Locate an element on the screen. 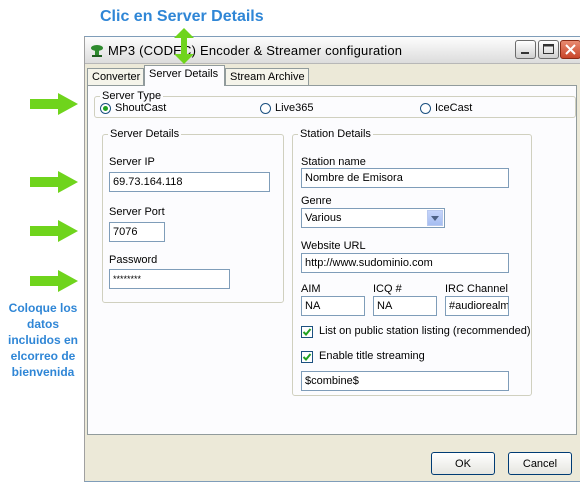  chevron-down-icon is located at coordinates (435, 218).